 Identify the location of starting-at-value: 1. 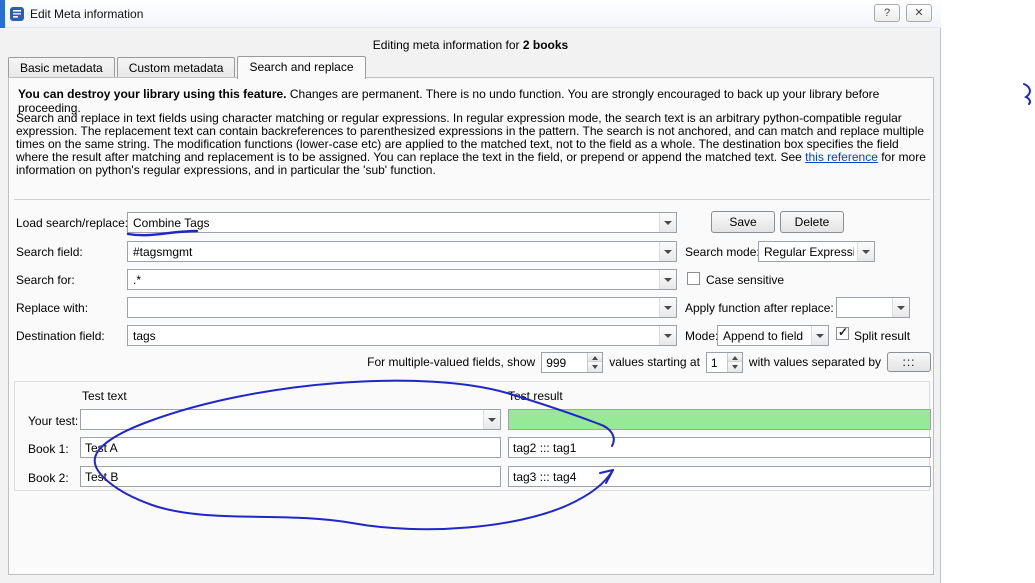
(714, 362).